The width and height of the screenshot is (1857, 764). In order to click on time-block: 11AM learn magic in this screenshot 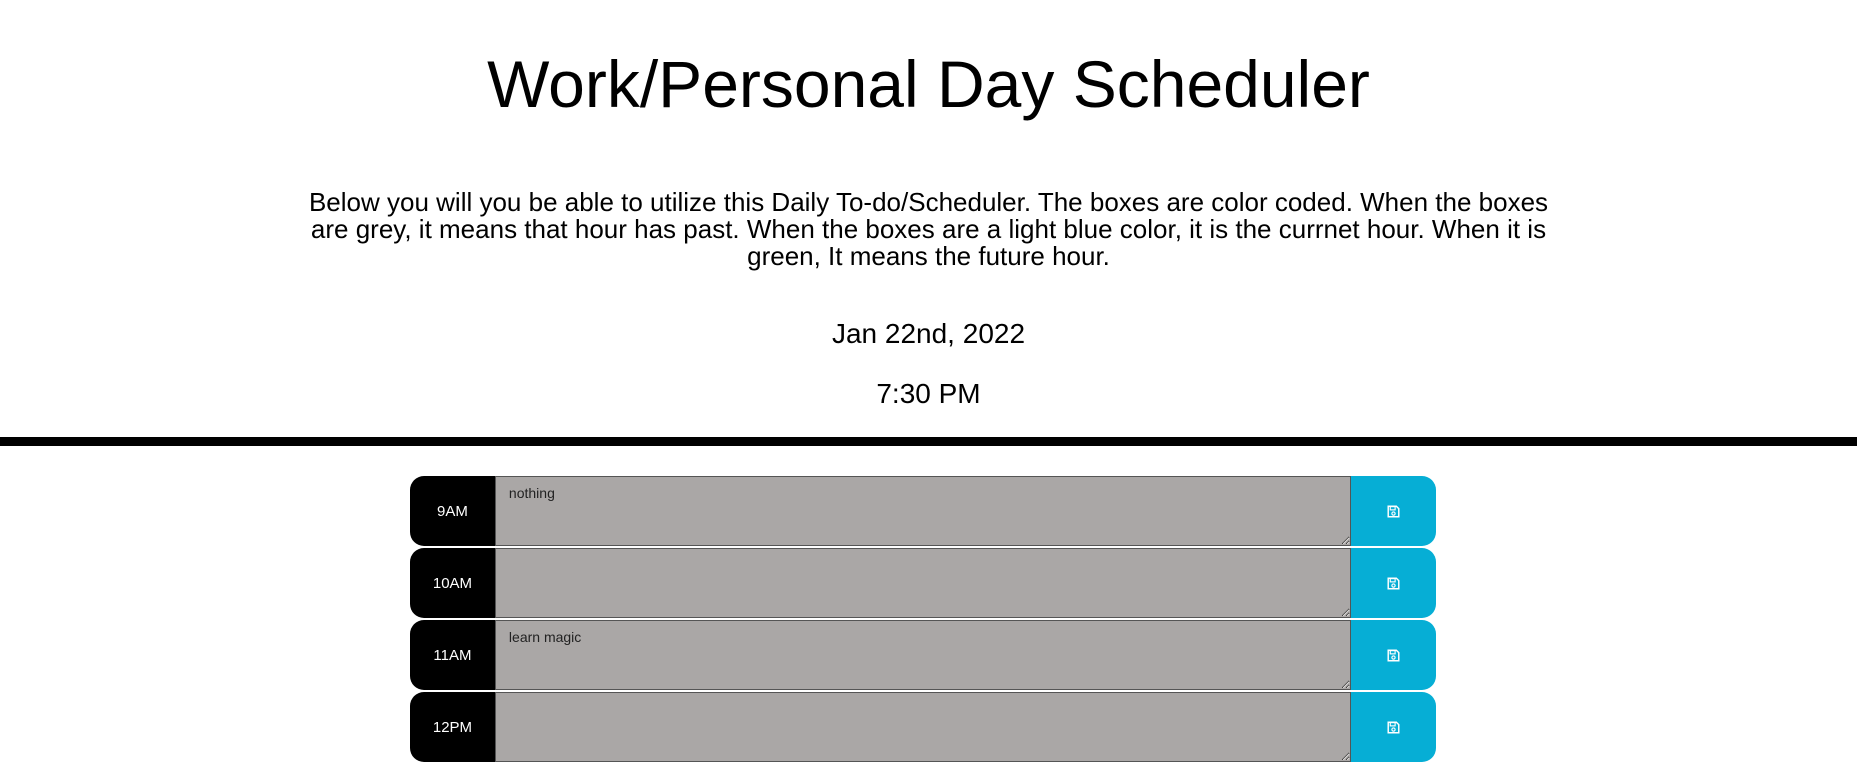, I will do `click(923, 655)`.